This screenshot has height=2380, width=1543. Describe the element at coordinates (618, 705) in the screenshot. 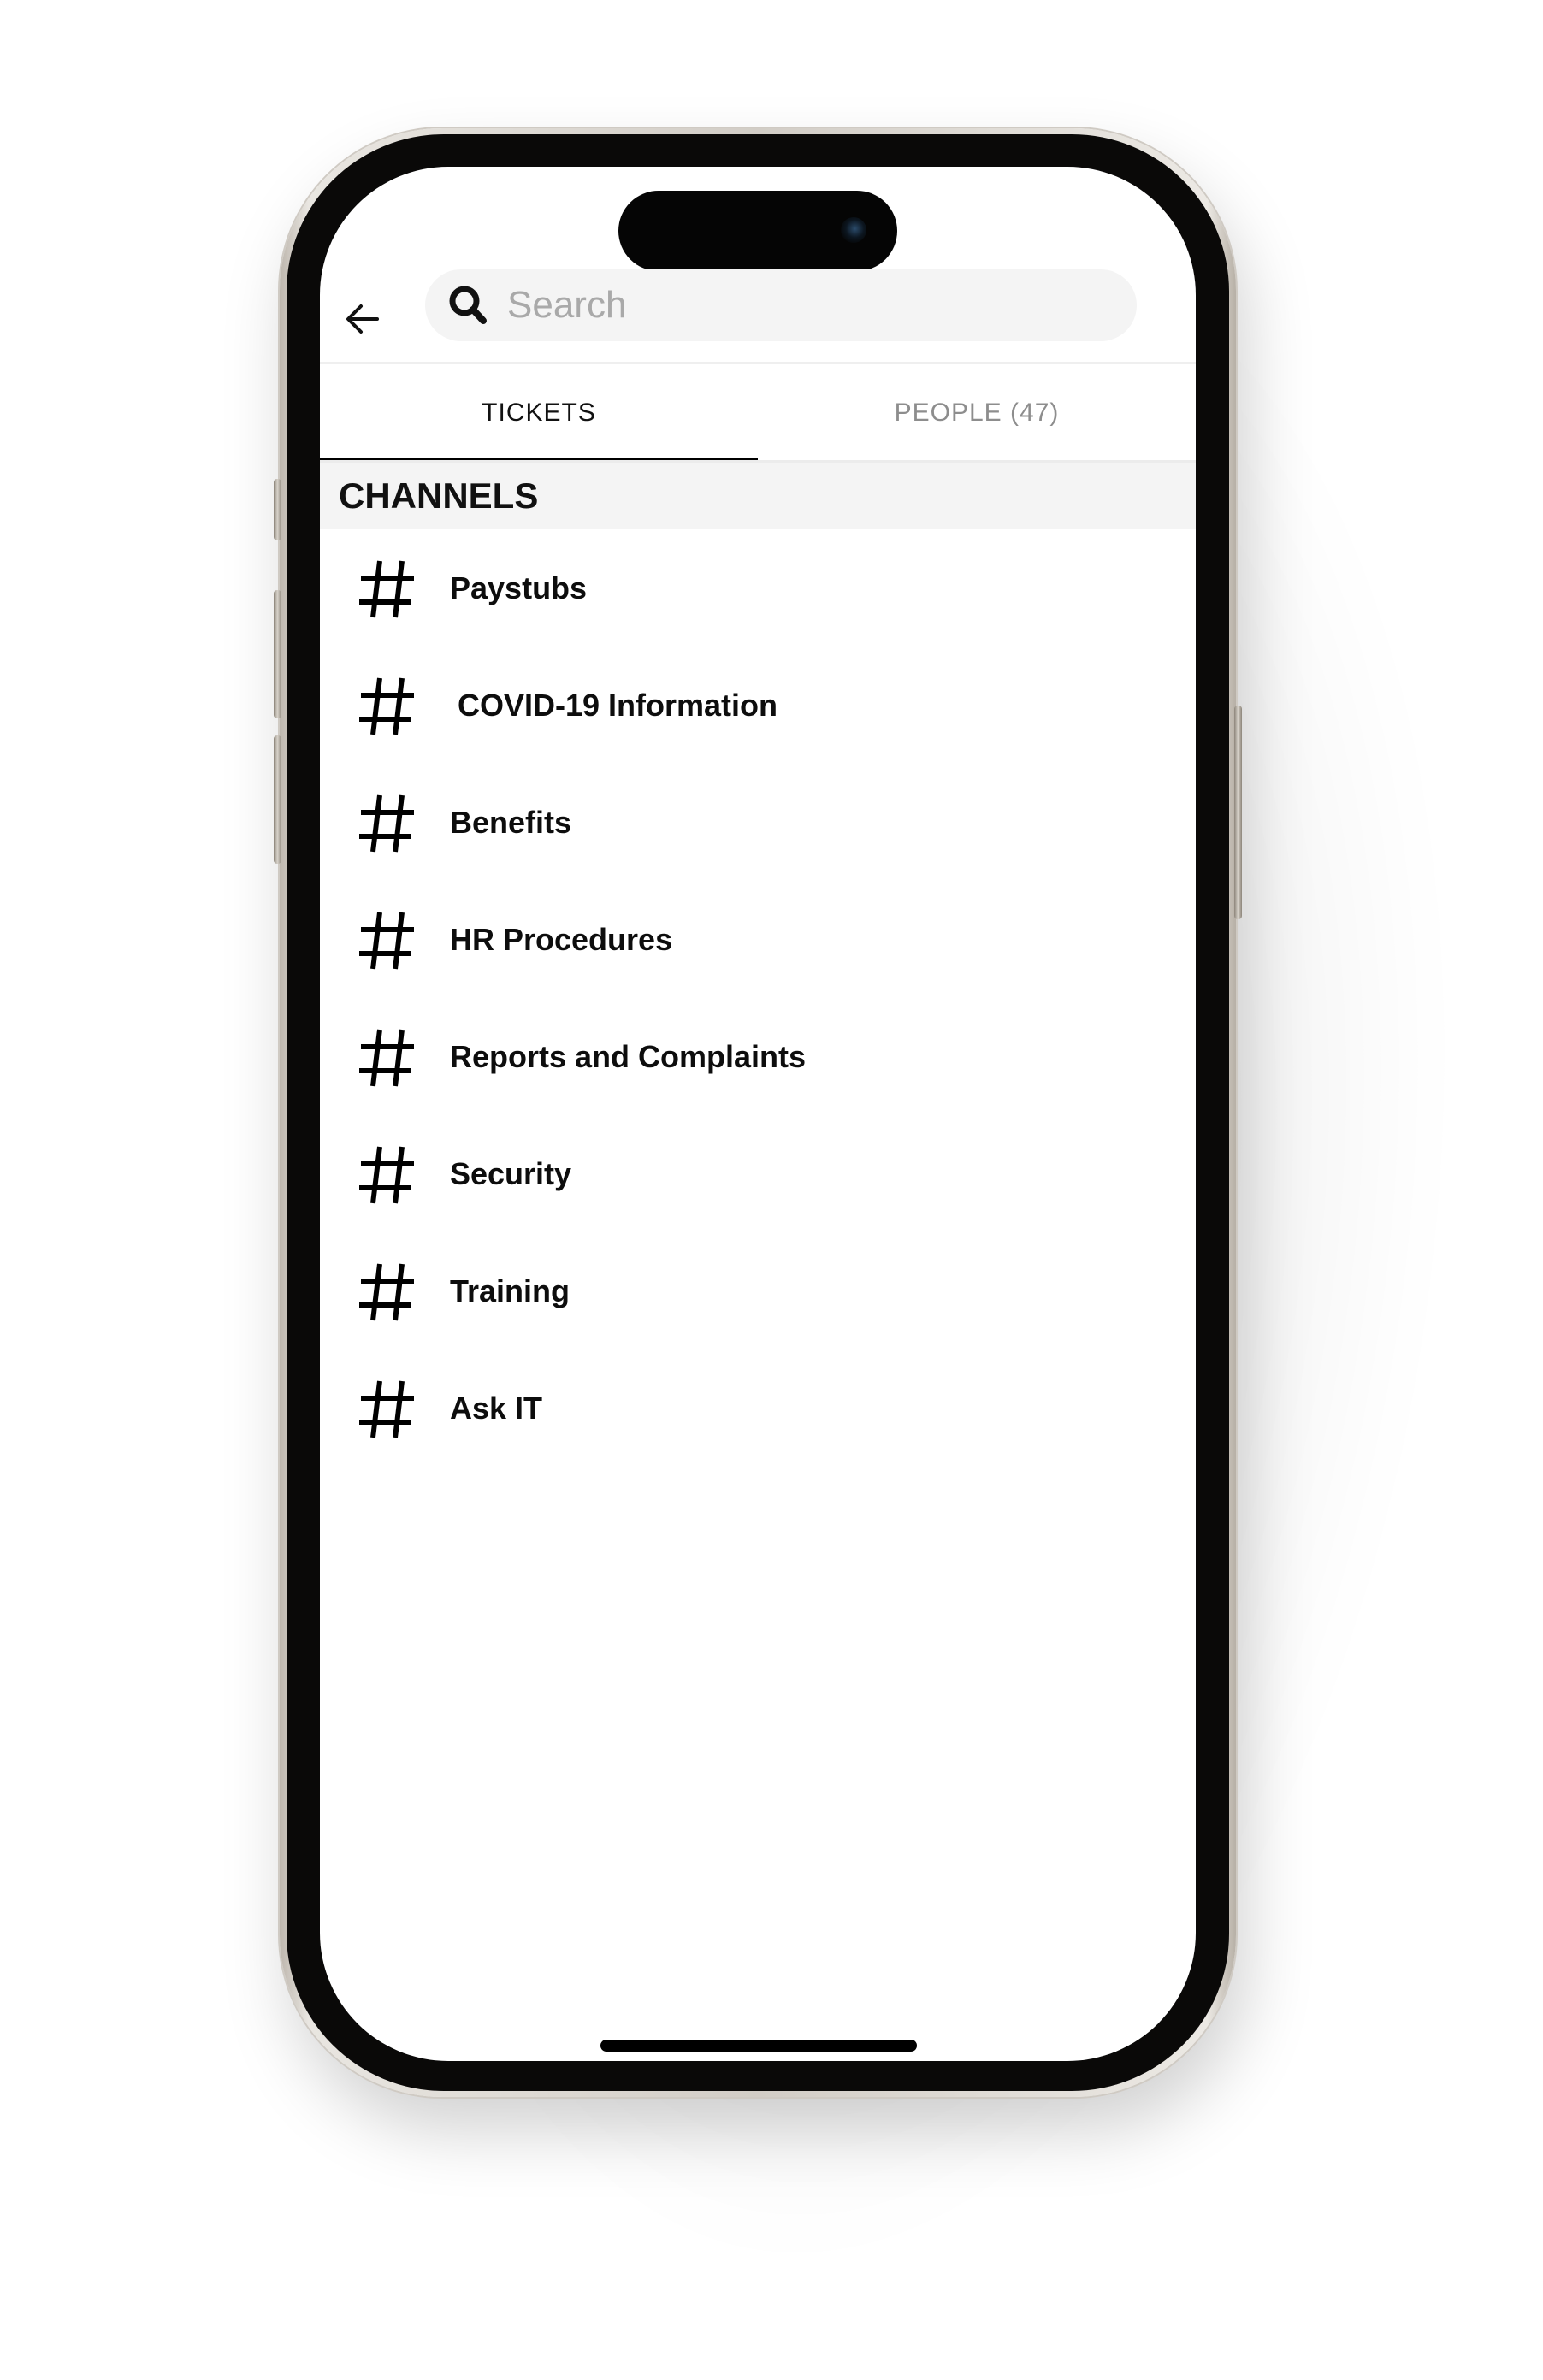

I see `channel-label: COVID-19 Information` at that location.